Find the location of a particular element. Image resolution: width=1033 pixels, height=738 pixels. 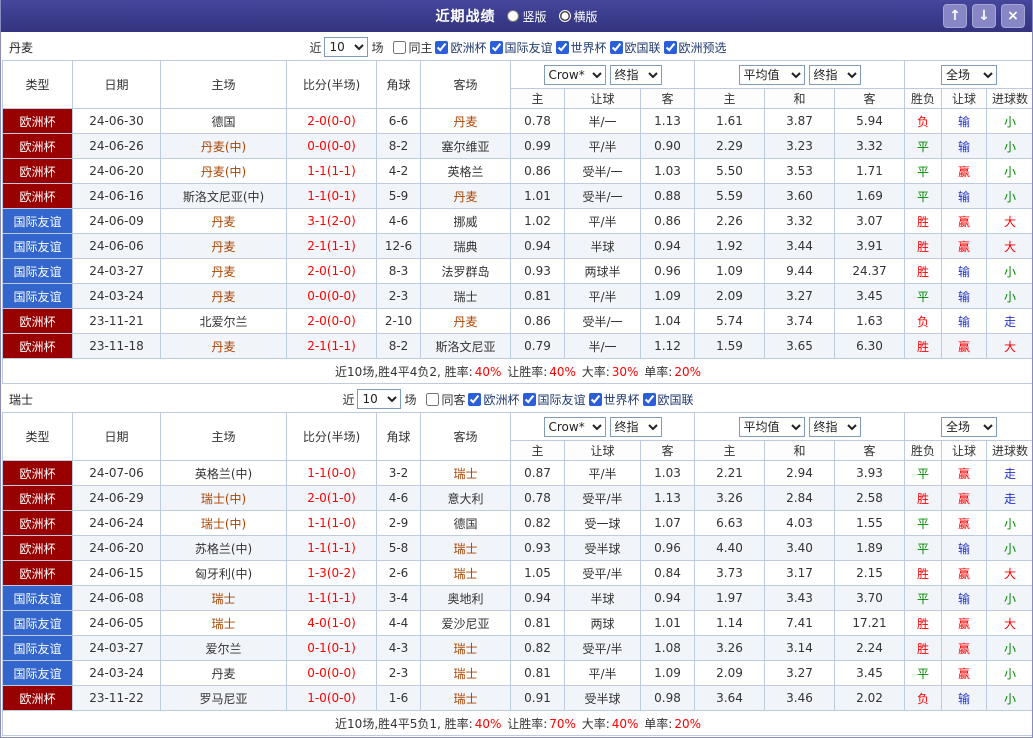

handicap-line: 受一球 is located at coordinates (602, 523).